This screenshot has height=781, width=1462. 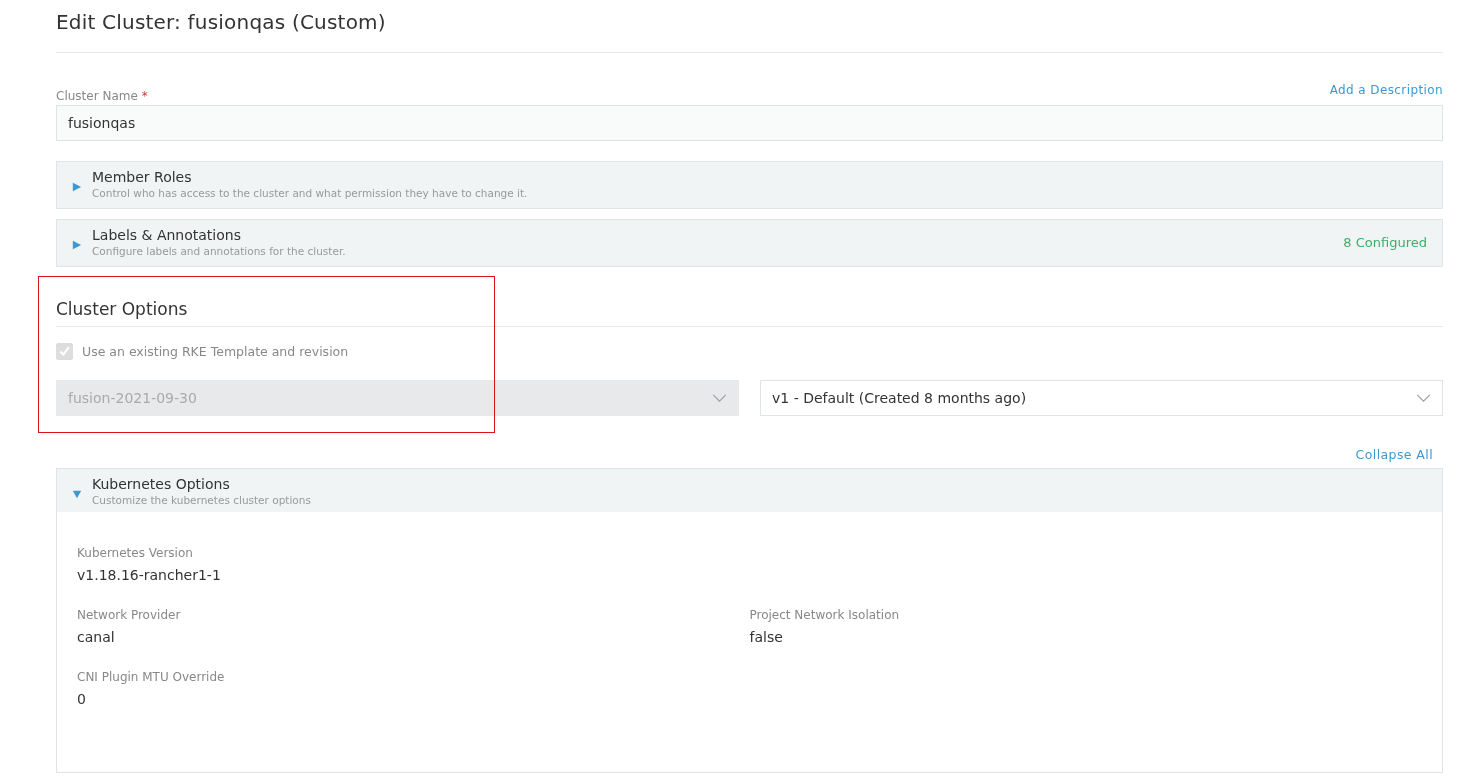 I want to click on checkbox-label: Use an existing RKE Template and revision, so click(x=215, y=351).